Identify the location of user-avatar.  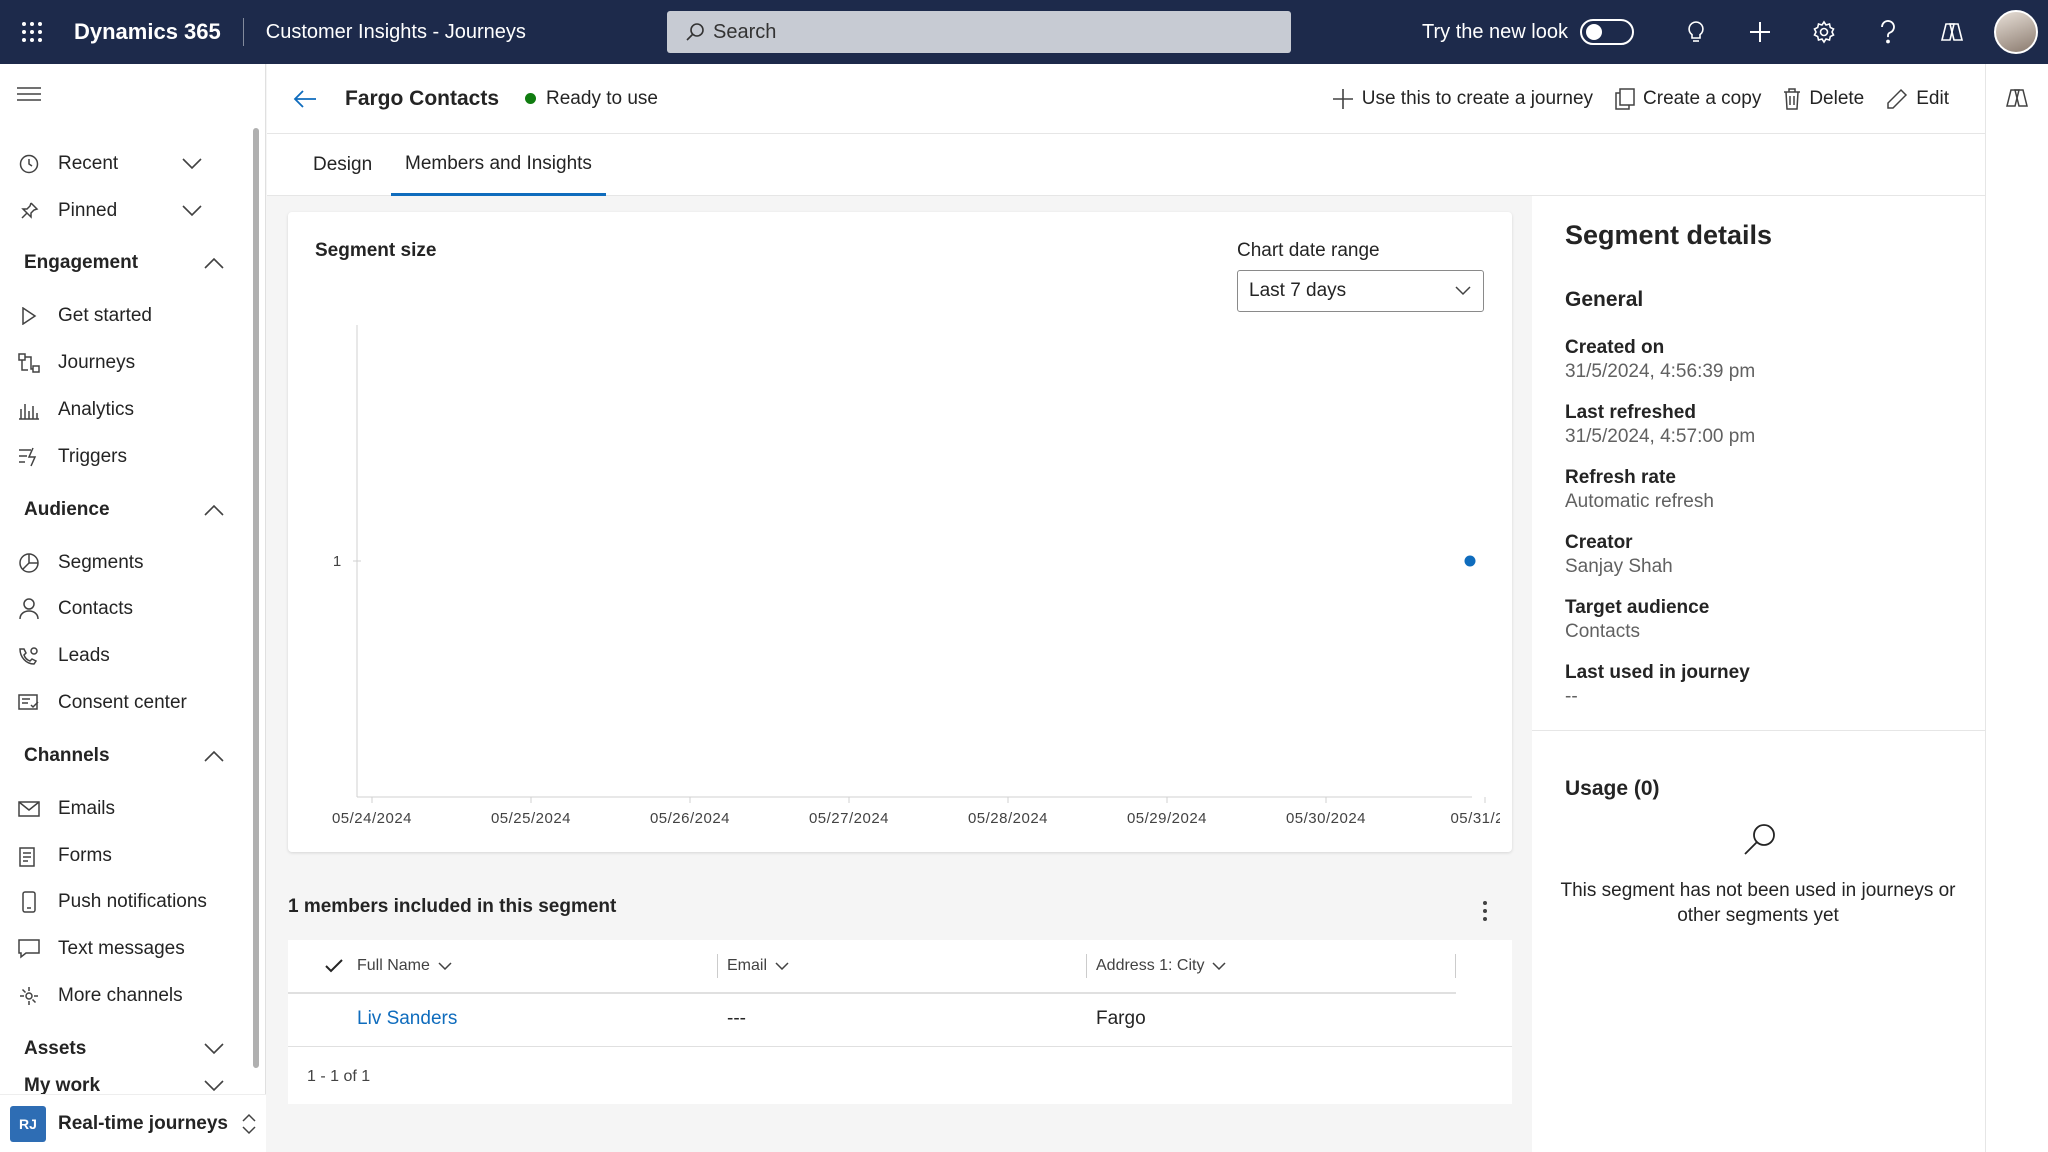
(2016, 32).